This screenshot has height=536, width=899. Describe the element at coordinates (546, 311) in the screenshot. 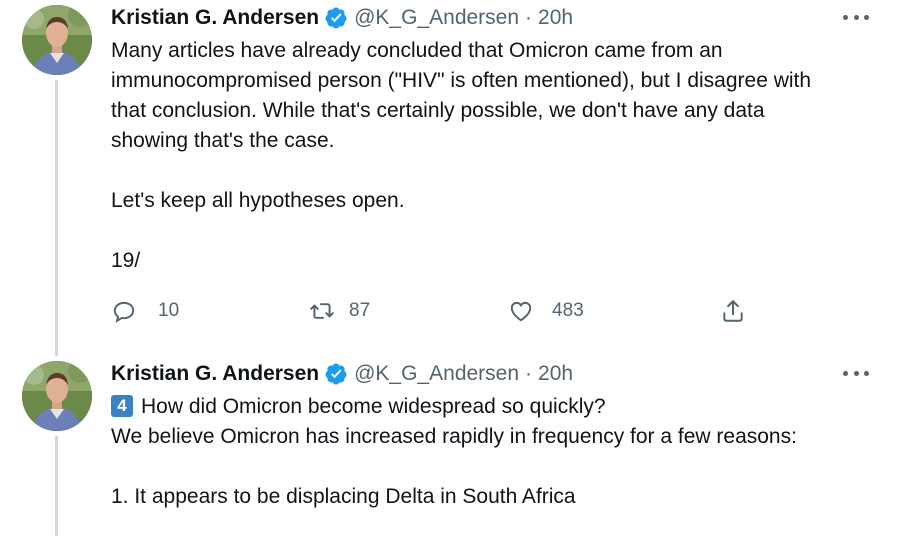

I see `like-button: 483` at that location.